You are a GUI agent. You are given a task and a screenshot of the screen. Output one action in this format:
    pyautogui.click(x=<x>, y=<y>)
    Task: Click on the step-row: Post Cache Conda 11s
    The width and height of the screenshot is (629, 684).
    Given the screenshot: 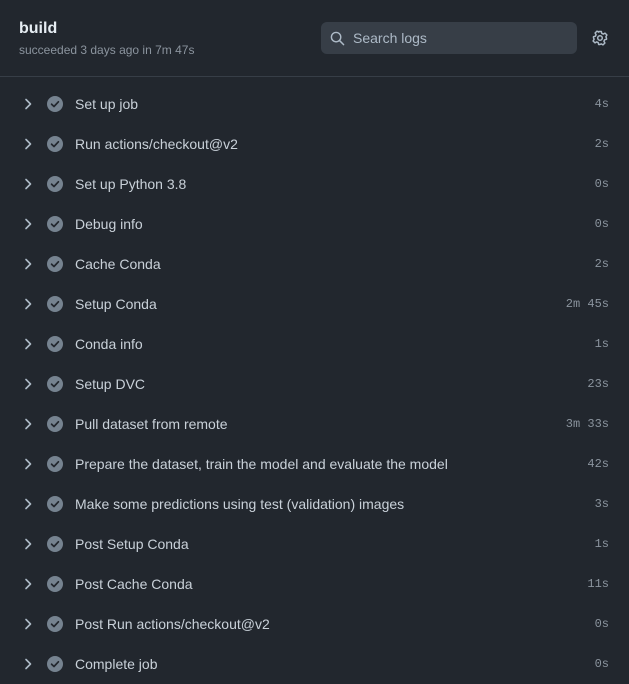 What is the action you would take?
    pyautogui.click(x=314, y=584)
    